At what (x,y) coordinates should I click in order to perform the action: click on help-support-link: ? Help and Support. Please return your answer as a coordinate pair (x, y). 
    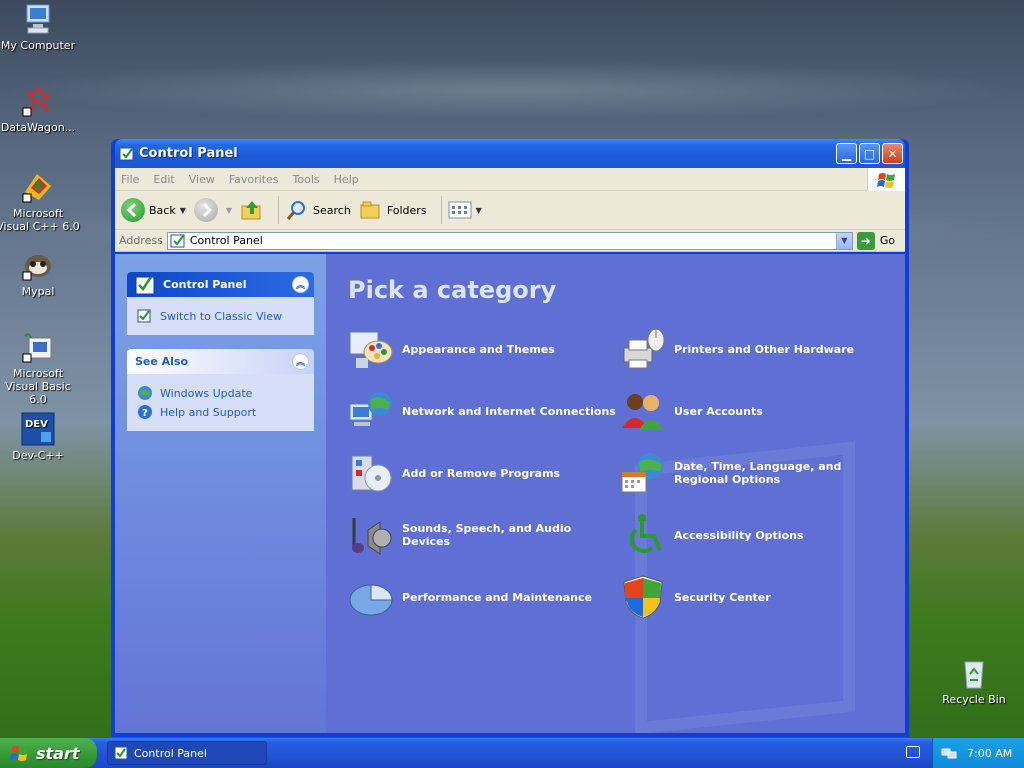
    Looking at the image, I should click on (220, 412).